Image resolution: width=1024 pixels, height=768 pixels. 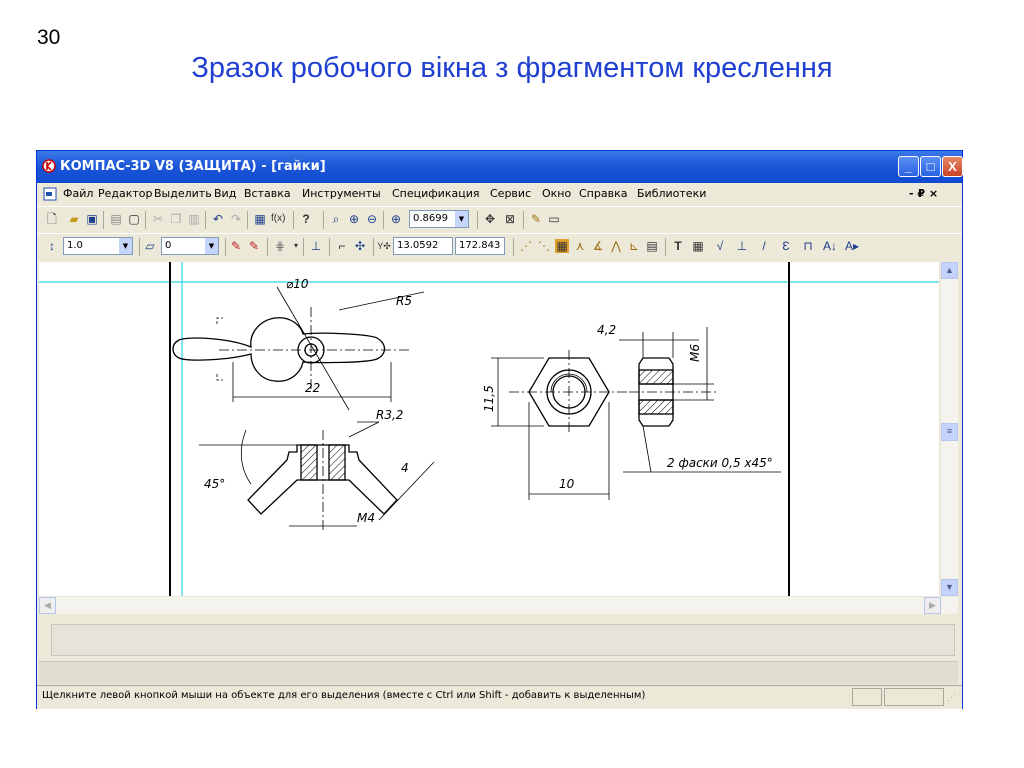 What do you see at coordinates (952, 166) in the screenshot?
I see `close-button: X` at bounding box center [952, 166].